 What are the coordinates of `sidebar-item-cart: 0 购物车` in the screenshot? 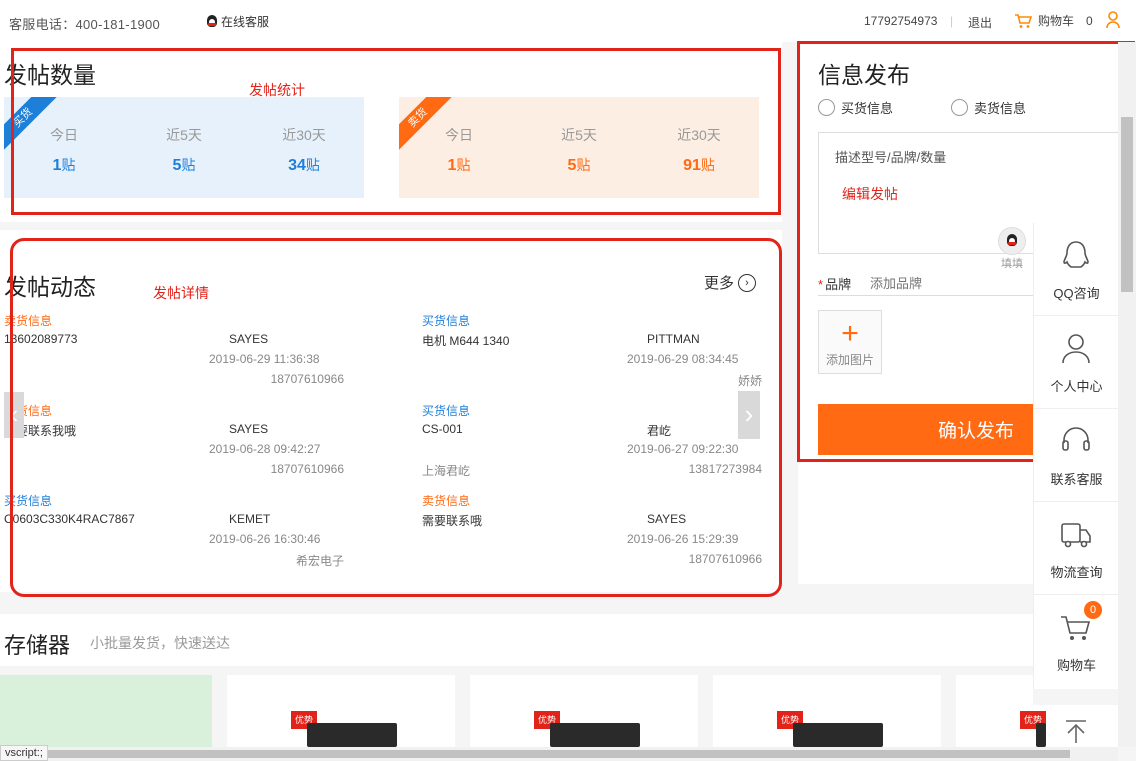 It's located at (1076, 641).